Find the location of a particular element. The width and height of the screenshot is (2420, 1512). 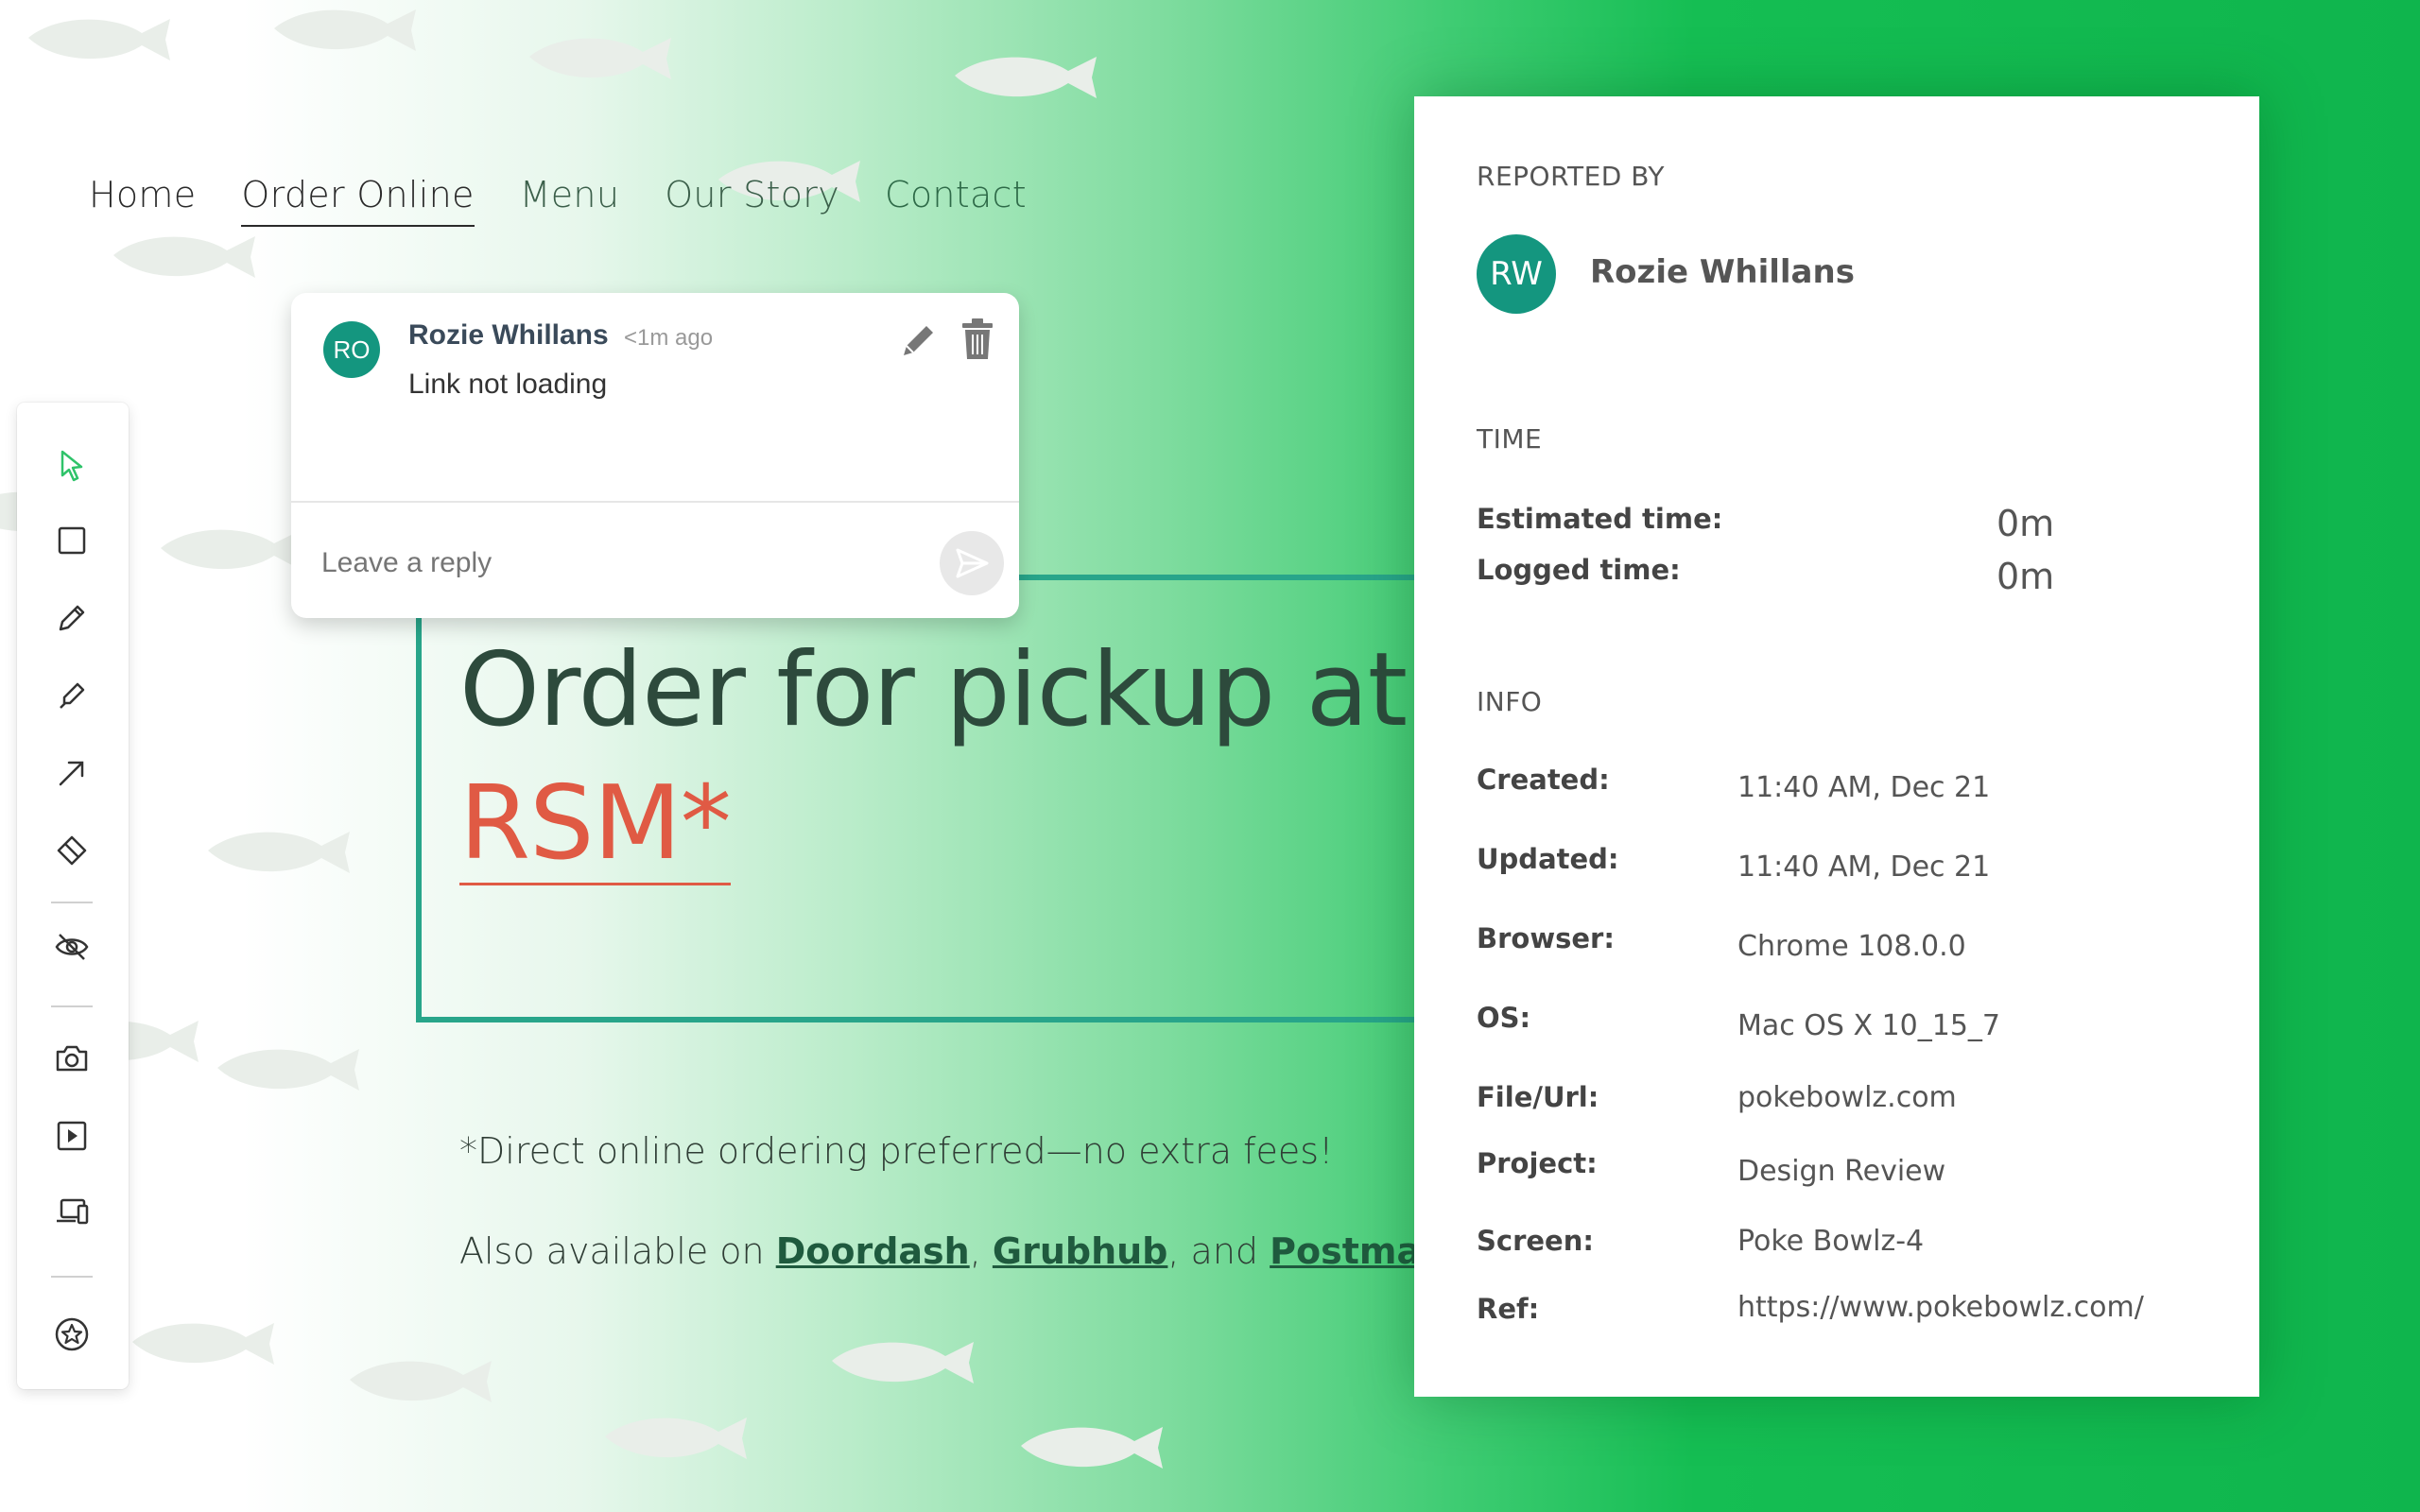

project-value: Design Review is located at coordinates (1841, 1171).